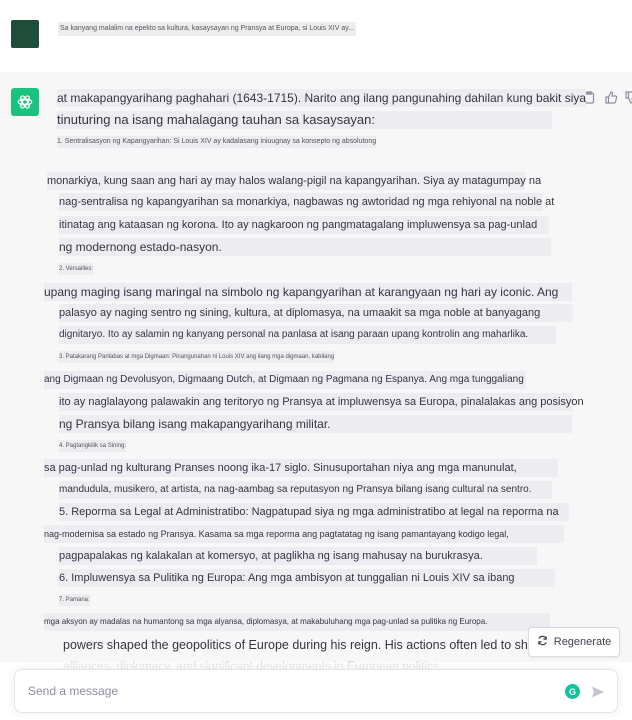 The height and width of the screenshot is (720, 632). Describe the element at coordinates (582, 642) in the screenshot. I see `regenerate-label: Regenerate` at that location.